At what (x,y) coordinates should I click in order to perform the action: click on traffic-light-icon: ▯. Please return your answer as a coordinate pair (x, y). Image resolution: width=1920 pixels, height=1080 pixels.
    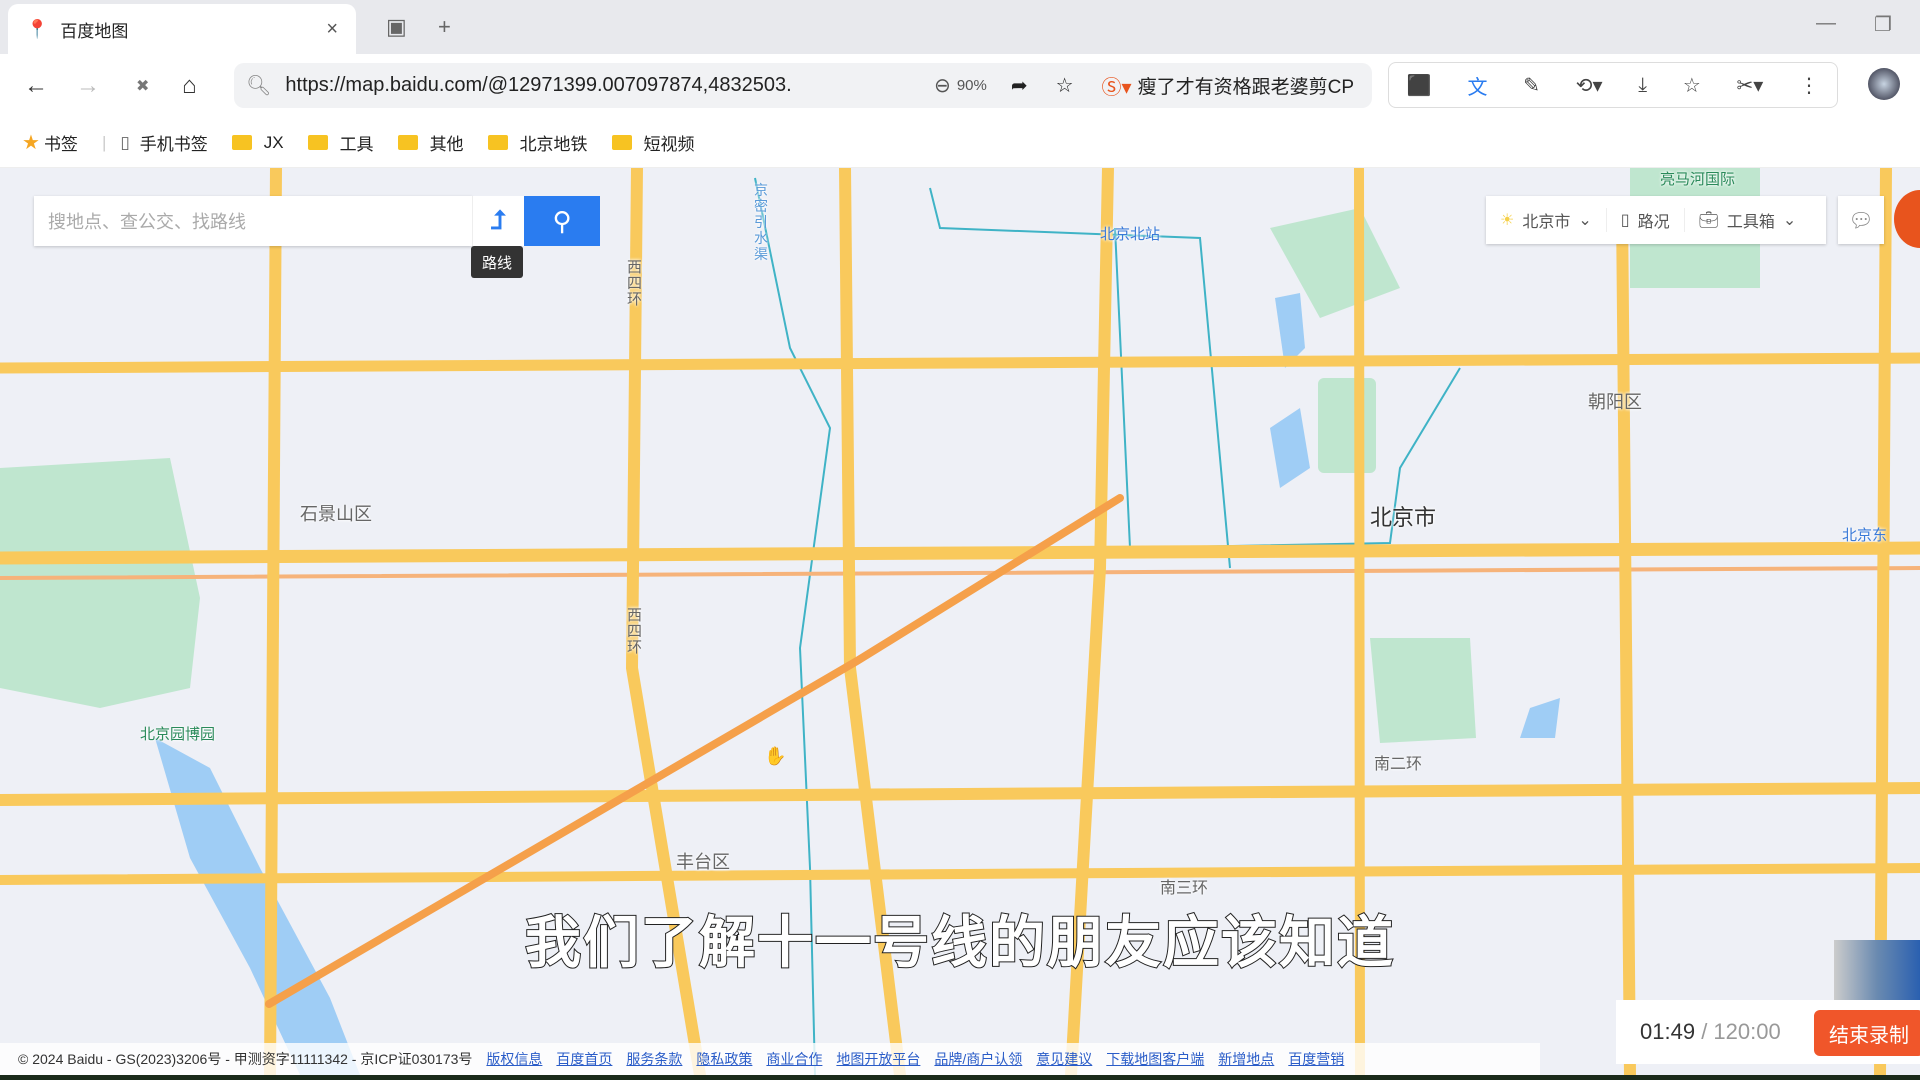
    Looking at the image, I should click on (1625, 220).